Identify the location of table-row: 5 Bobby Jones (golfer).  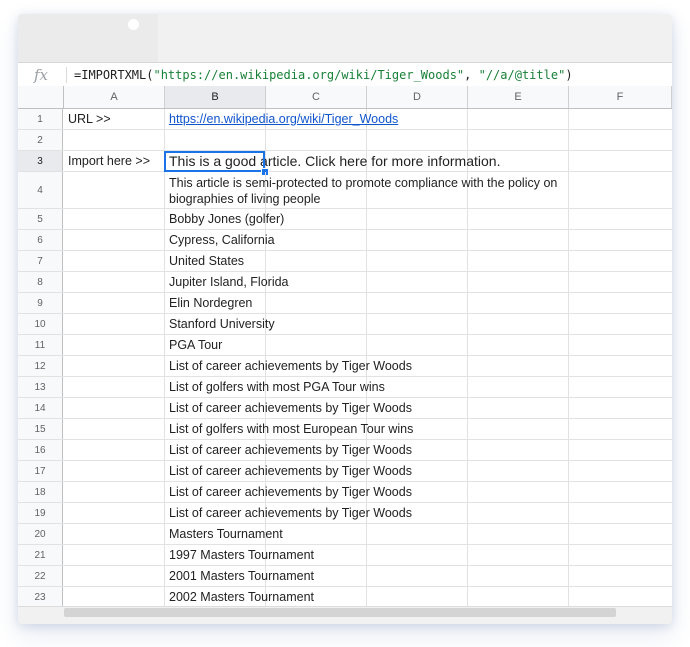
(345, 219).